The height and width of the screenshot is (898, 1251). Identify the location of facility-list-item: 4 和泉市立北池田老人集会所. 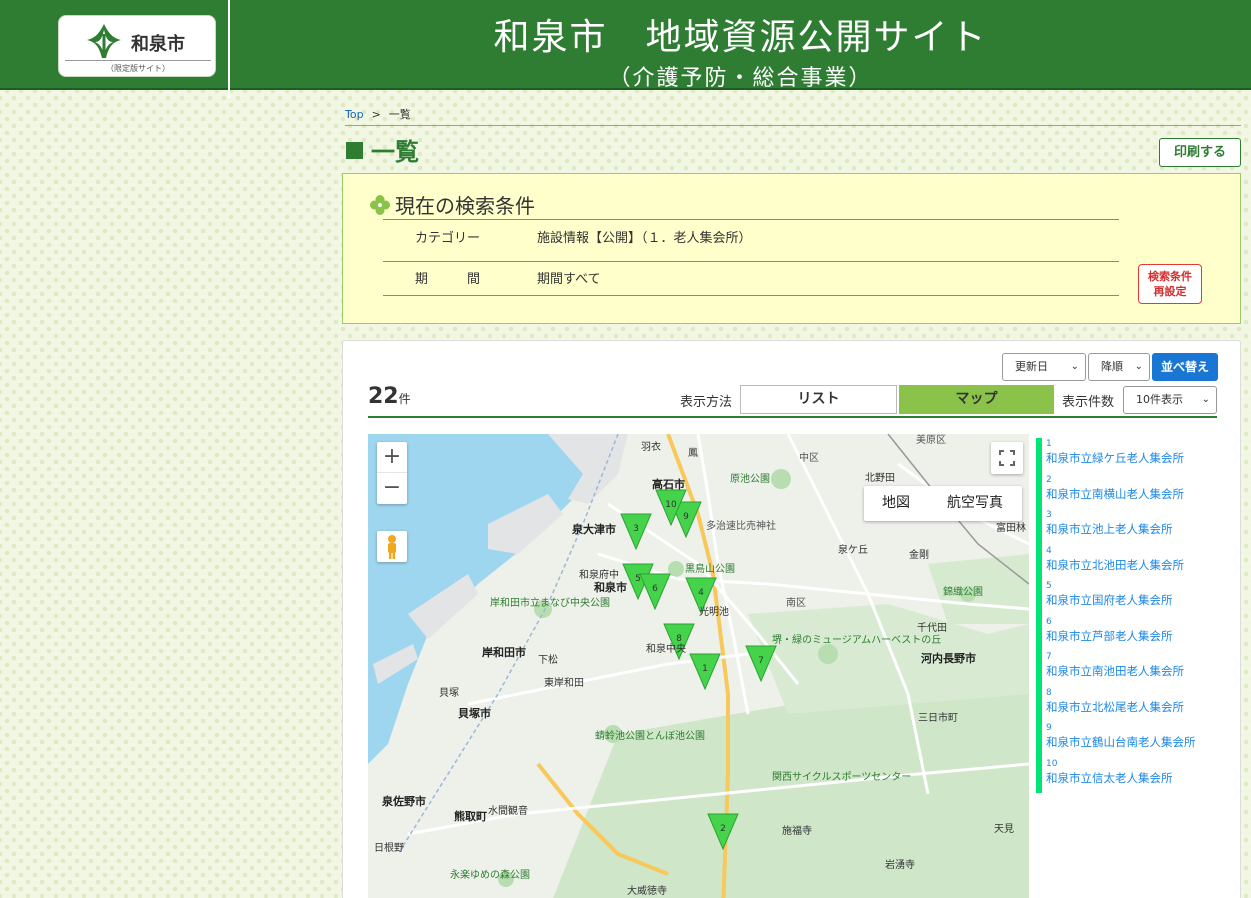
(1136, 562).